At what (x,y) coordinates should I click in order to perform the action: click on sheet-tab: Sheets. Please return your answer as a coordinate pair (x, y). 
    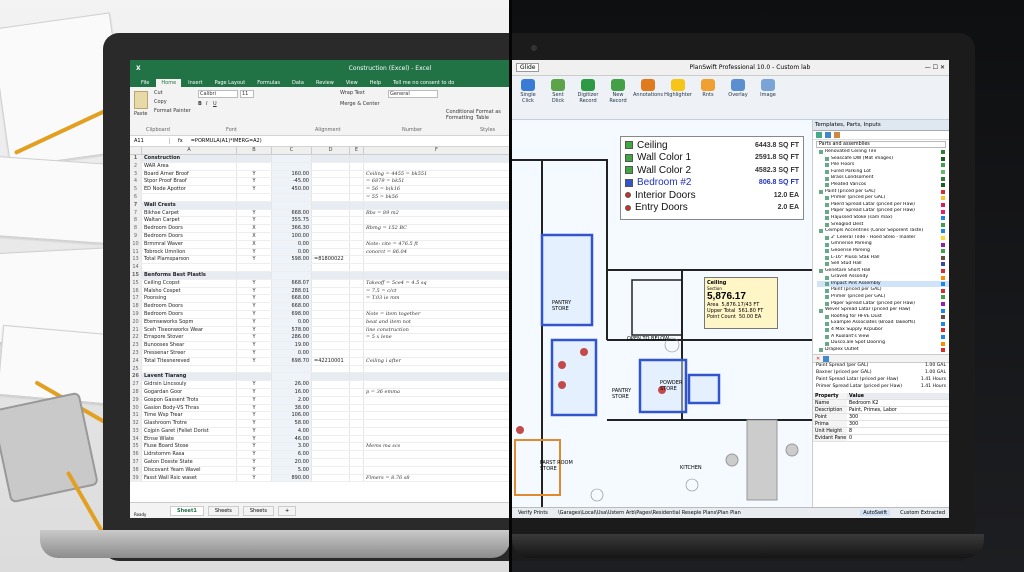
    Looking at the image, I should click on (258, 510).